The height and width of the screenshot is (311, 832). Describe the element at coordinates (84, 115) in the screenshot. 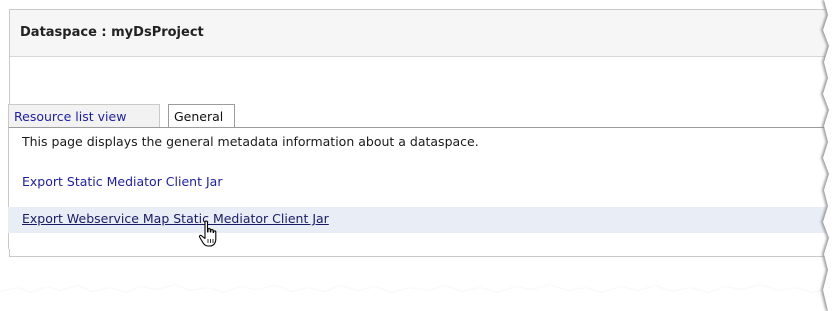

I see `tab-resource-list-view: Resource list view` at that location.